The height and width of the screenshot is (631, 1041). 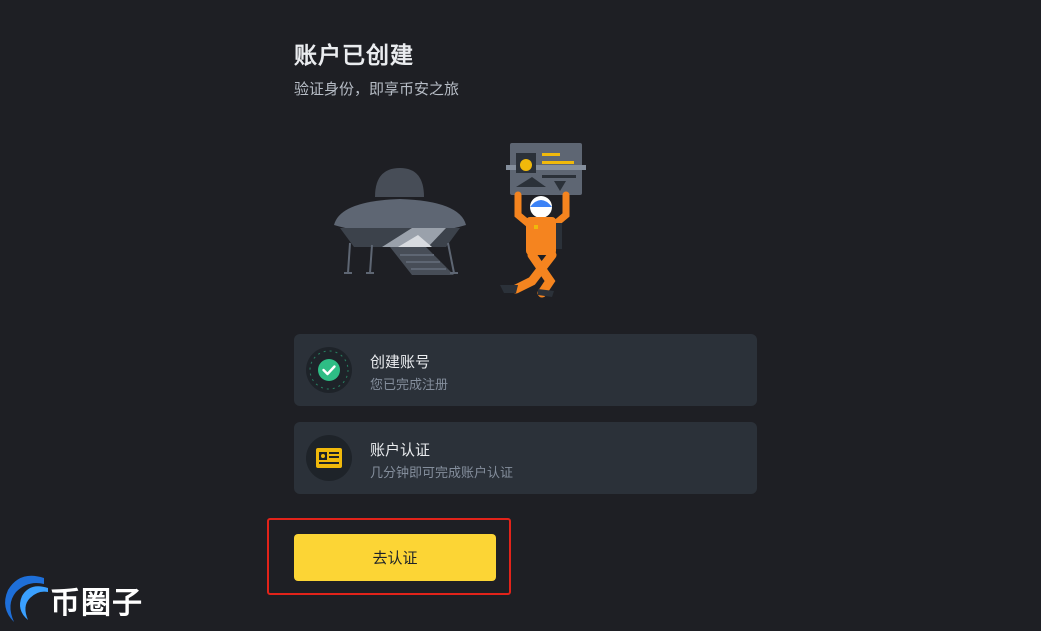 I want to click on page-title: 账户已创建, so click(x=354, y=56).